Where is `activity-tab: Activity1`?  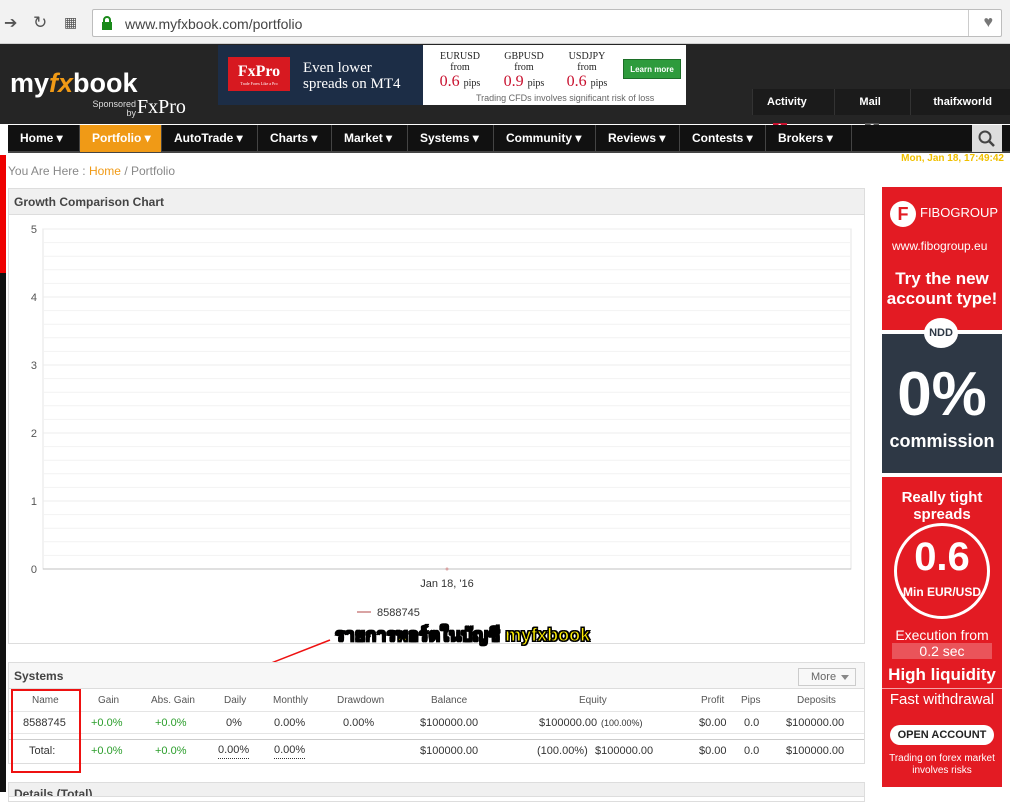 activity-tab: Activity1 is located at coordinates (793, 112).